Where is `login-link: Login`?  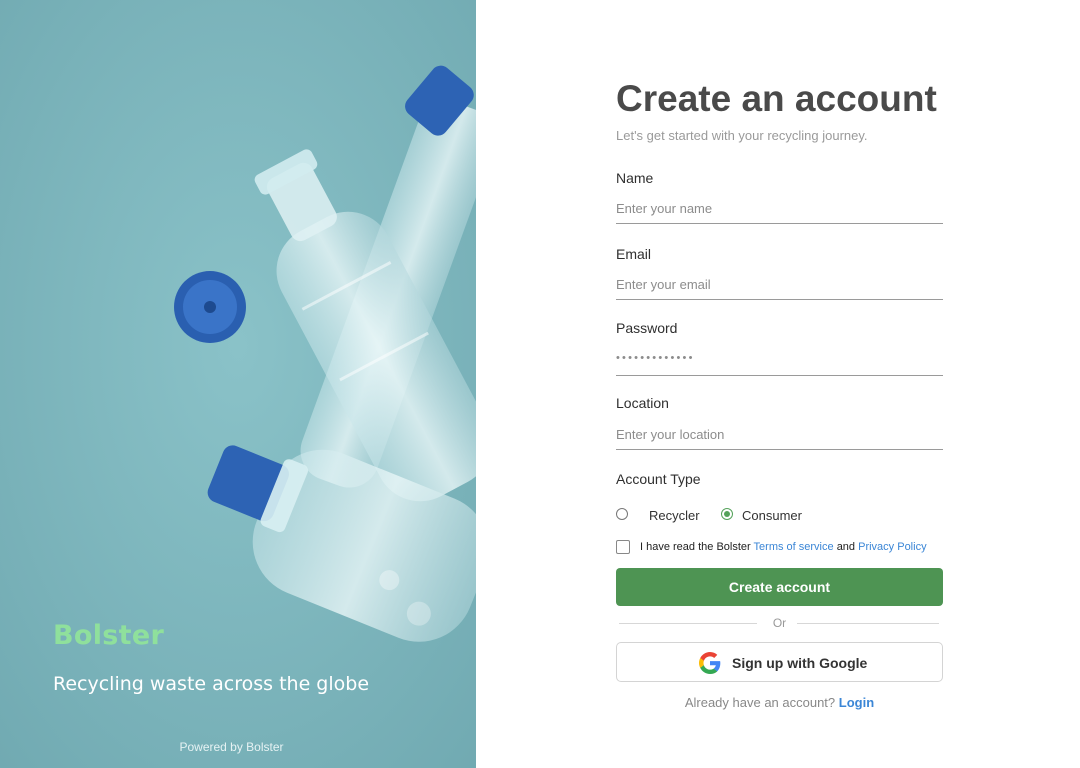 login-link: Login is located at coordinates (856, 702).